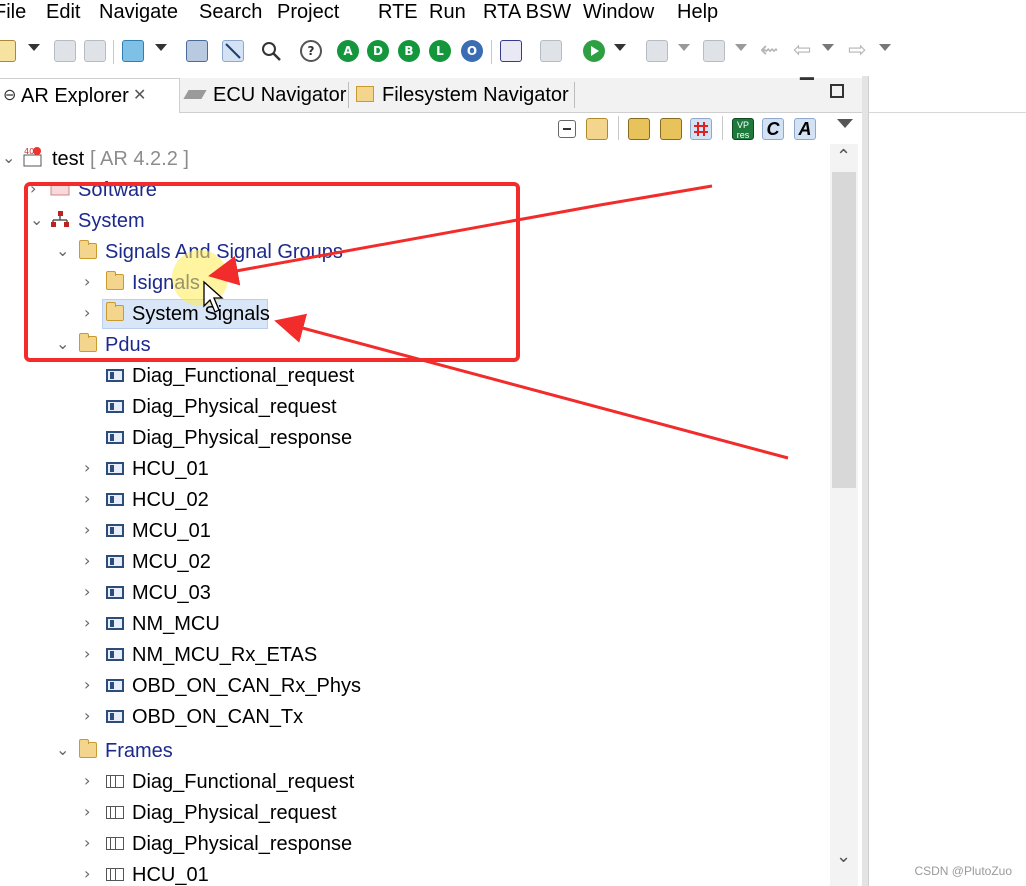  What do you see at coordinates (671, 129) in the screenshot?
I see `filter-alt-icon` at bounding box center [671, 129].